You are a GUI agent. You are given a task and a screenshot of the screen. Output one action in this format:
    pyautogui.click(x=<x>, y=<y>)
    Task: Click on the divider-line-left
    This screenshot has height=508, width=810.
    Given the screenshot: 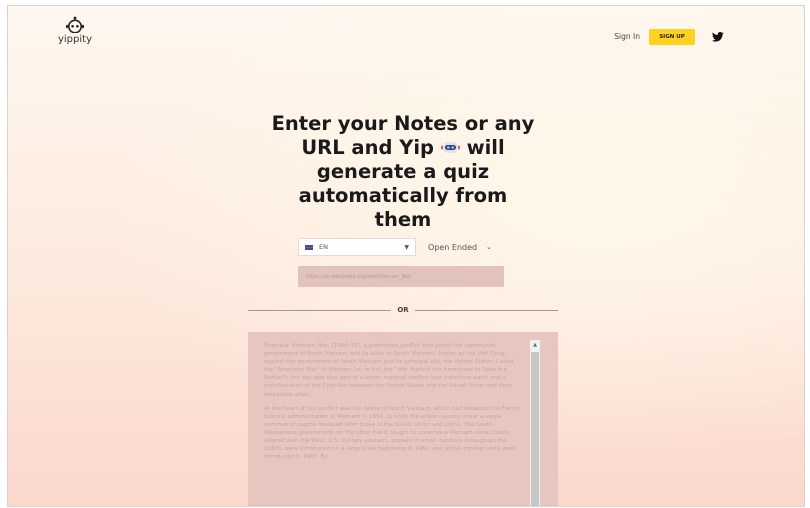 What is the action you would take?
    pyautogui.click(x=320, y=310)
    